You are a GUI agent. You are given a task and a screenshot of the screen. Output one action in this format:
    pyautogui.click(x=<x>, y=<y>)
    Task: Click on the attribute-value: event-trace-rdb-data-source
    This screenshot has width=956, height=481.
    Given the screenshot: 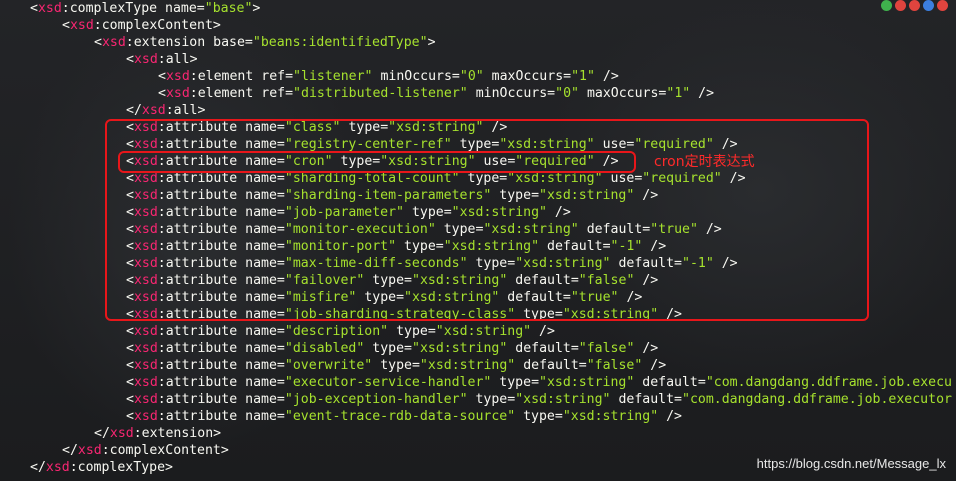 What is the action you would take?
    pyautogui.click(x=400, y=416)
    